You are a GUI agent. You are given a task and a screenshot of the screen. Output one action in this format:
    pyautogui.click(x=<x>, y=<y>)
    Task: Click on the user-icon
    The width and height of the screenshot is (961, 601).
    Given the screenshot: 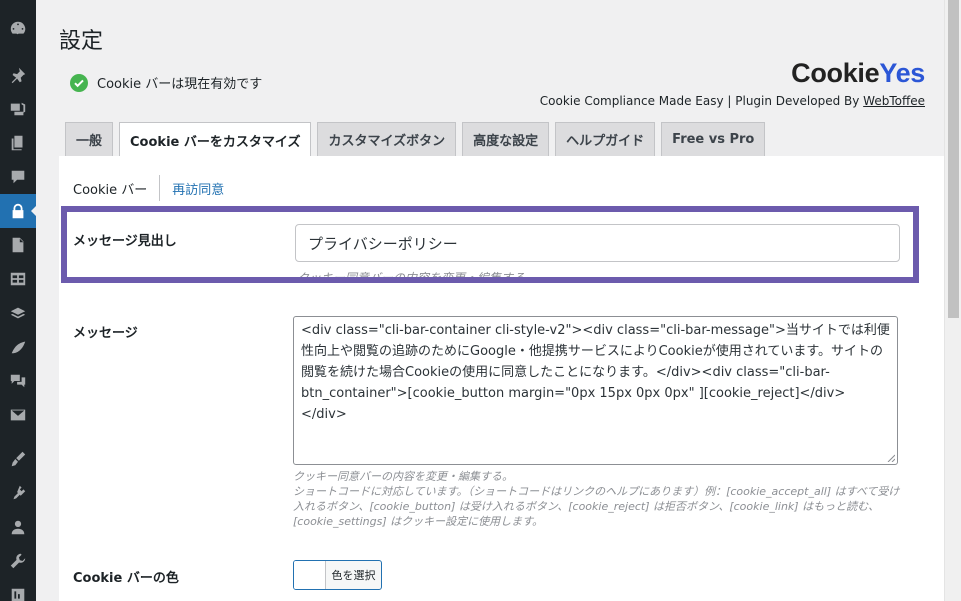 What is the action you would take?
    pyautogui.click(x=18, y=527)
    